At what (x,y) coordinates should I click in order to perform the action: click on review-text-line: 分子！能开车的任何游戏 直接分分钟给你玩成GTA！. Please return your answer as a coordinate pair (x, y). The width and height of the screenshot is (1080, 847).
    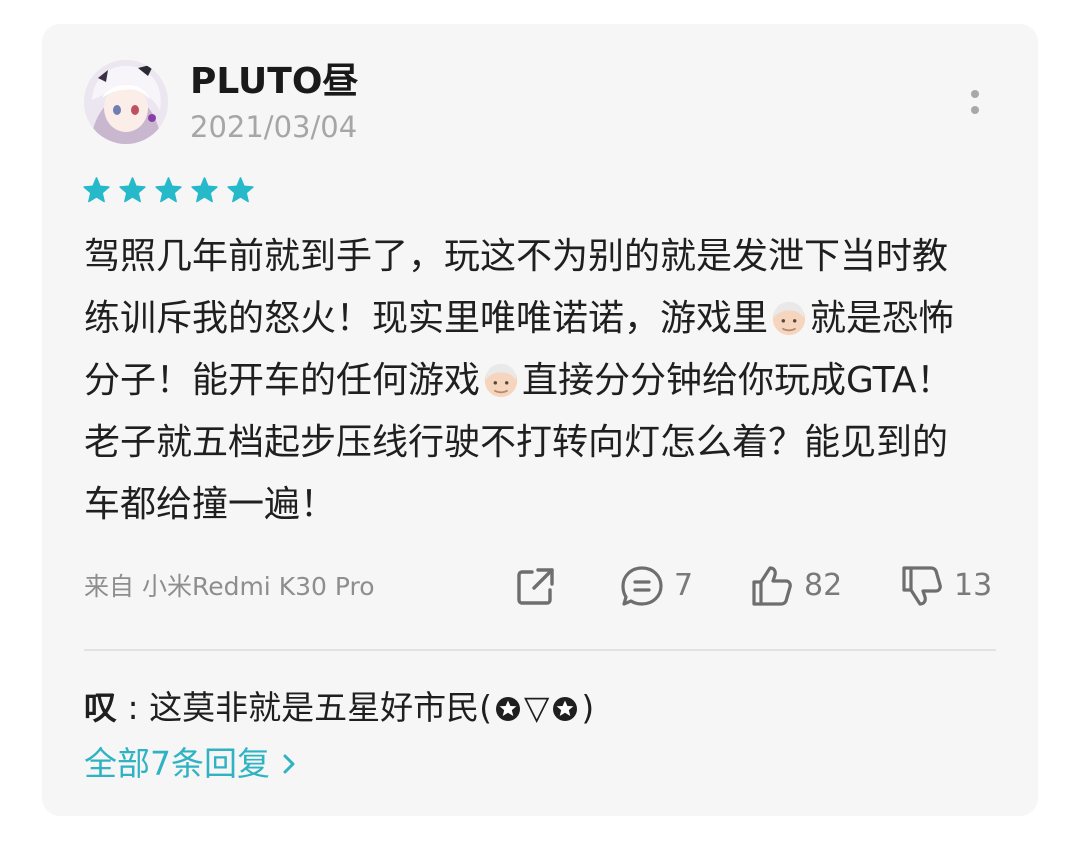
    Looking at the image, I should click on (518, 380).